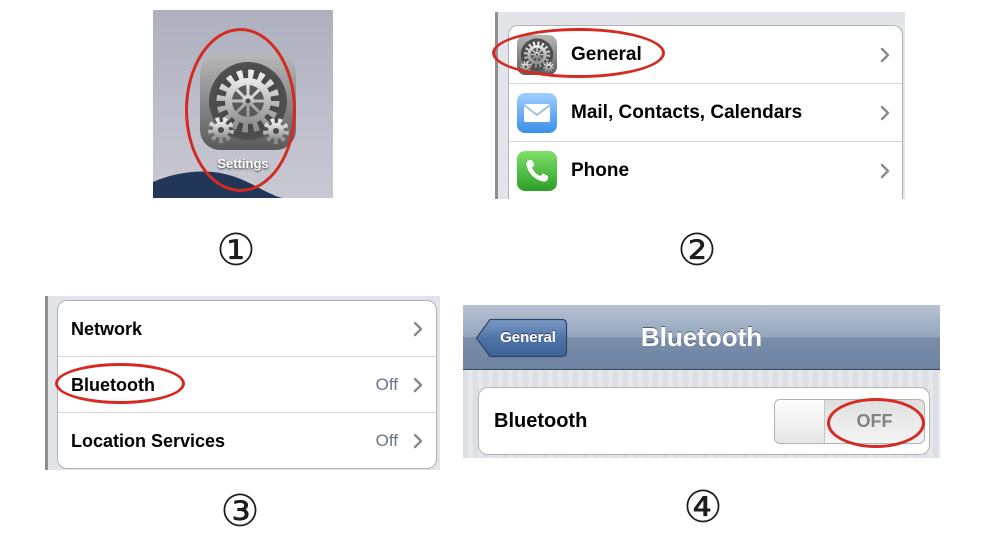  Describe the element at coordinates (705, 170) in the screenshot. I see `settings-row-phone: Phone` at that location.